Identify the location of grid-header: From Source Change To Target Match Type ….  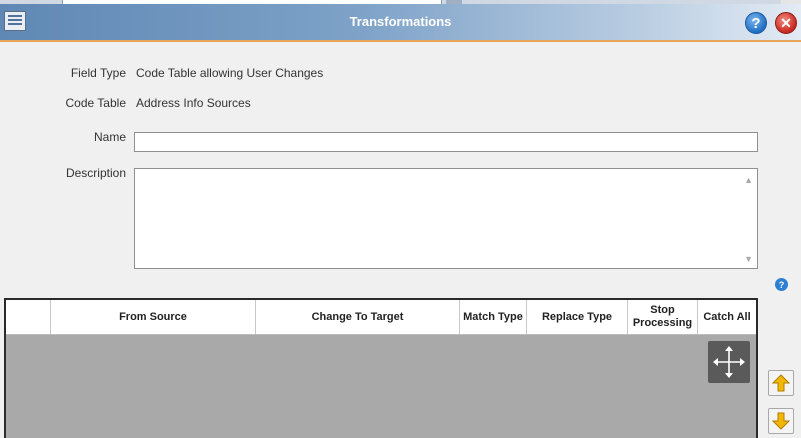
(381, 317).